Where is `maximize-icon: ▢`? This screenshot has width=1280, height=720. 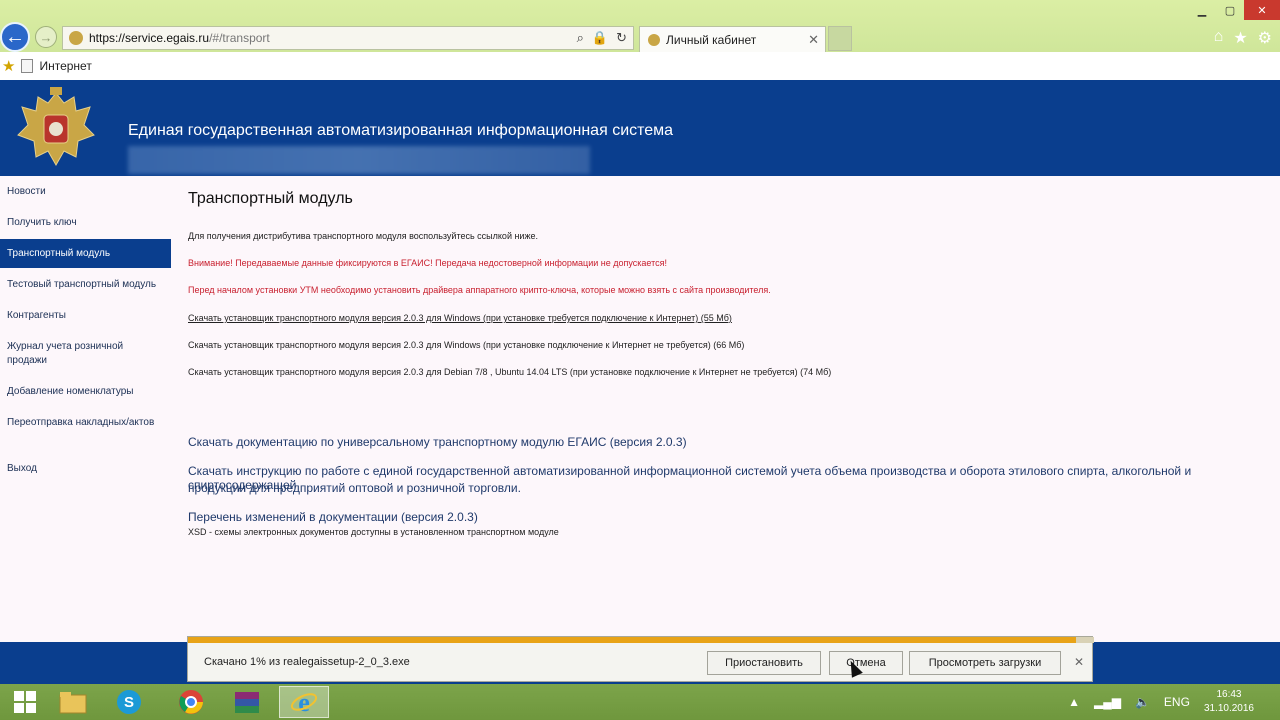 maximize-icon: ▢ is located at coordinates (1230, 10).